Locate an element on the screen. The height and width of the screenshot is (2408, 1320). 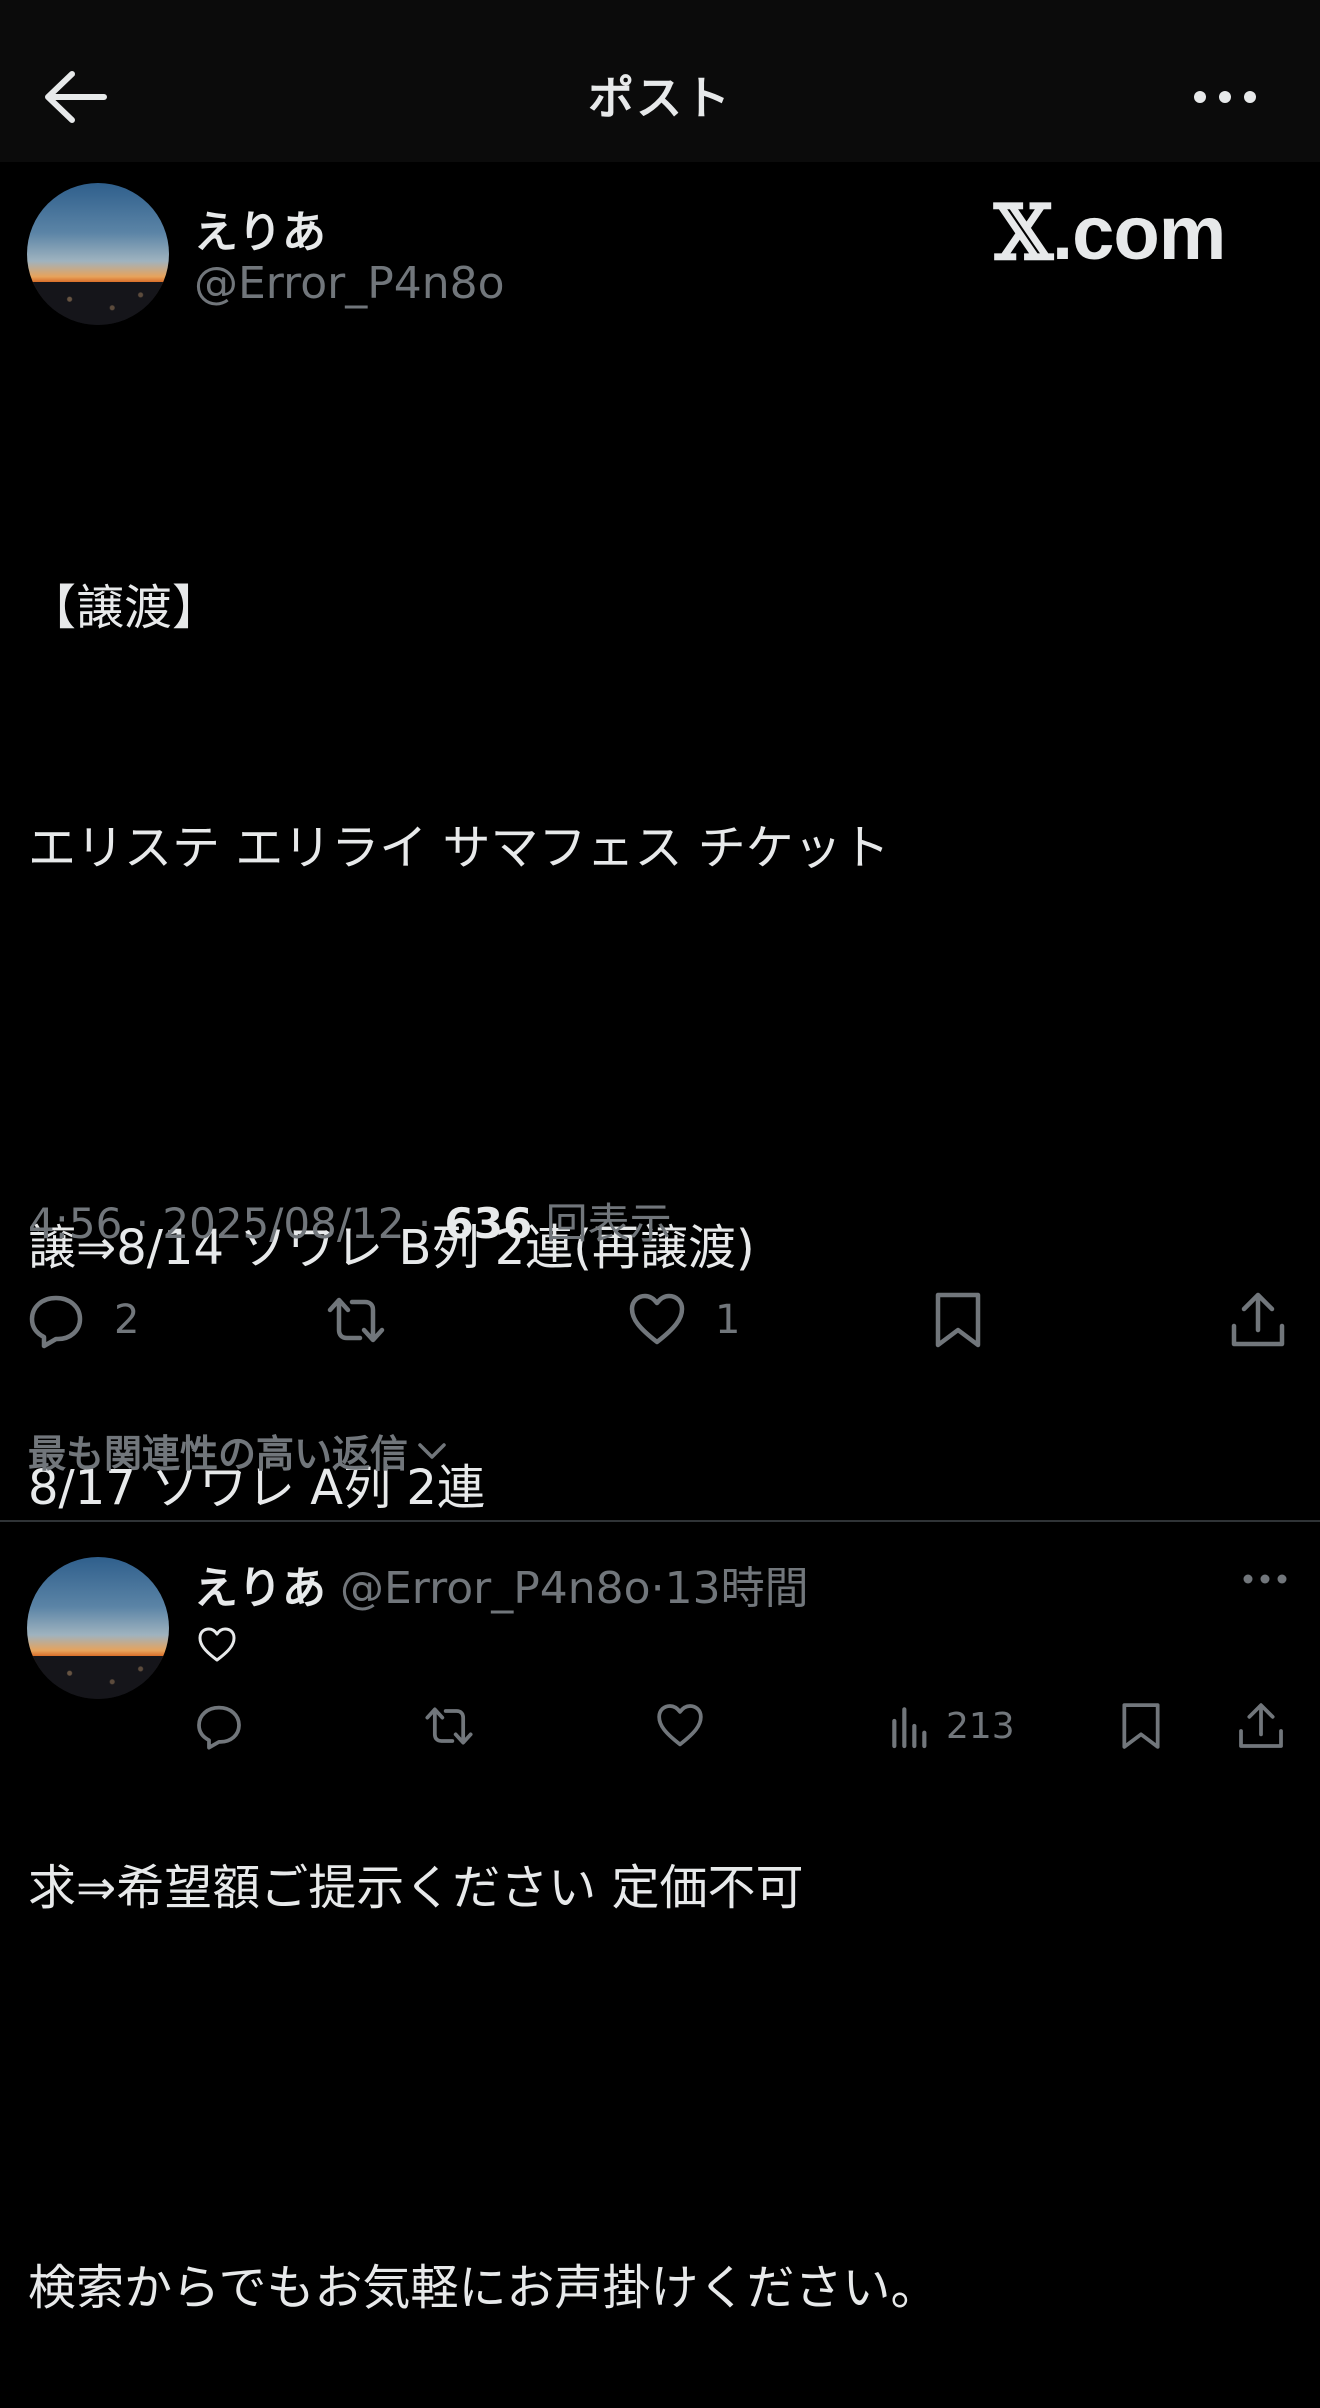
bookmark-button is located at coordinates (958, 1320).